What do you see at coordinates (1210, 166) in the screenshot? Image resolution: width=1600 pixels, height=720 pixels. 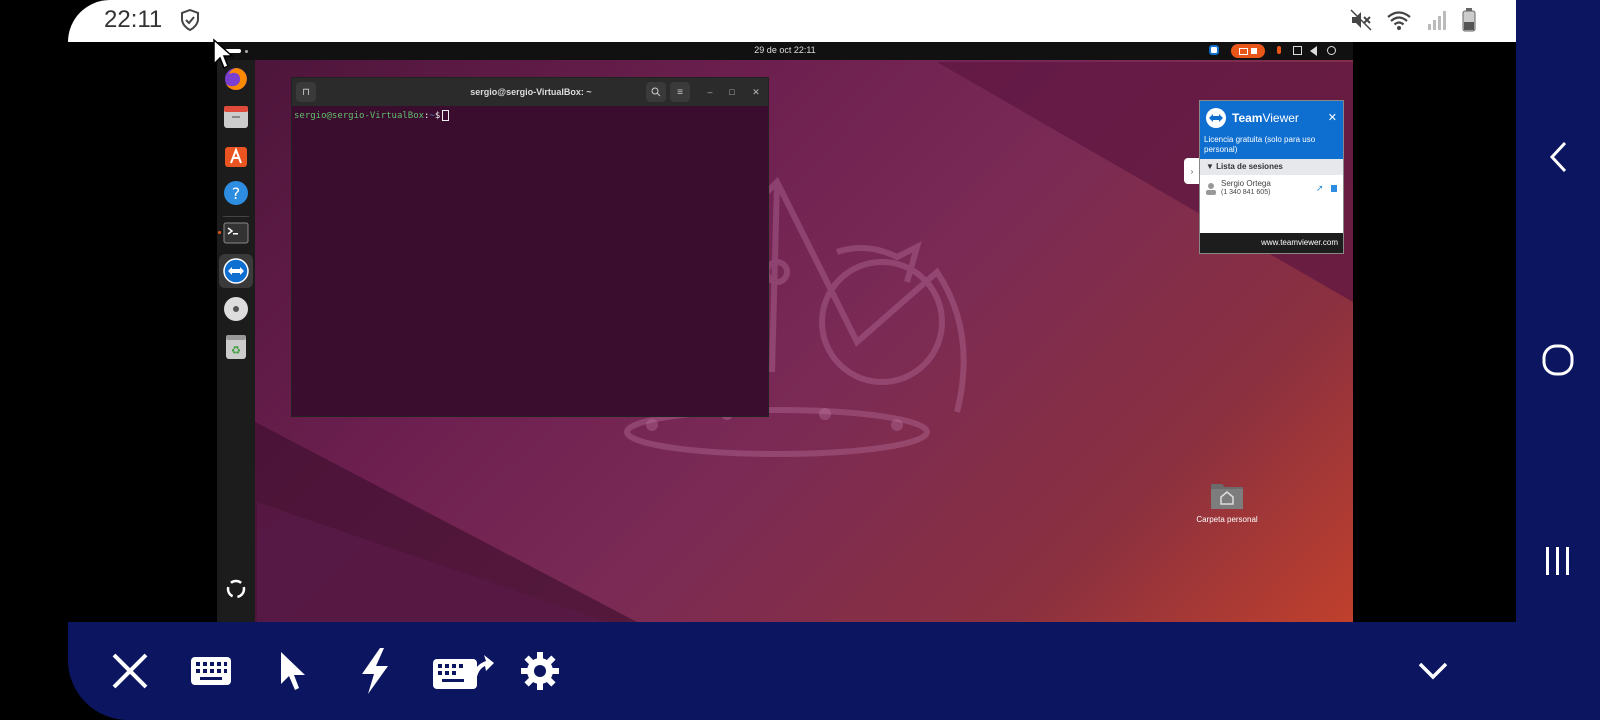 I see `caret-down-icon: ▼` at bounding box center [1210, 166].